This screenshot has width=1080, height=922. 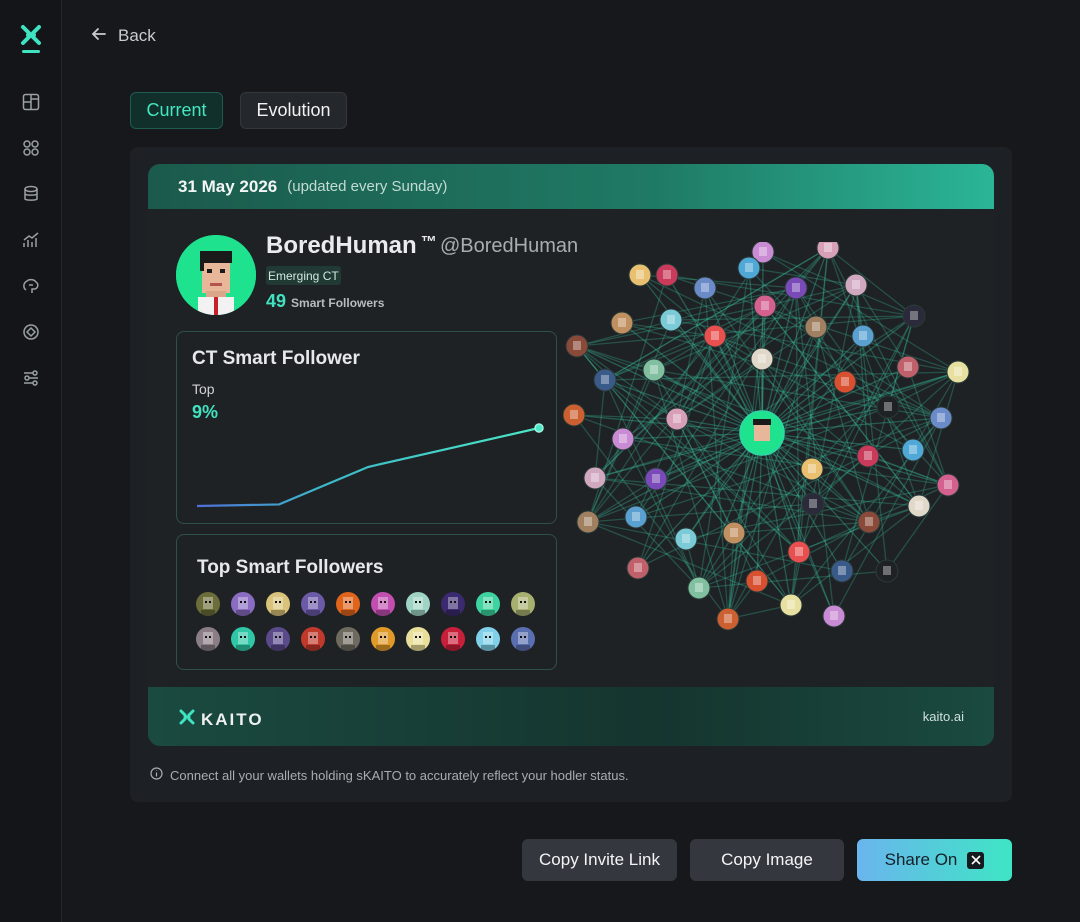 What do you see at coordinates (293, 110) in the screenshot?
I see `tab-evolution: Evolution` at bounding box center [293, 110].